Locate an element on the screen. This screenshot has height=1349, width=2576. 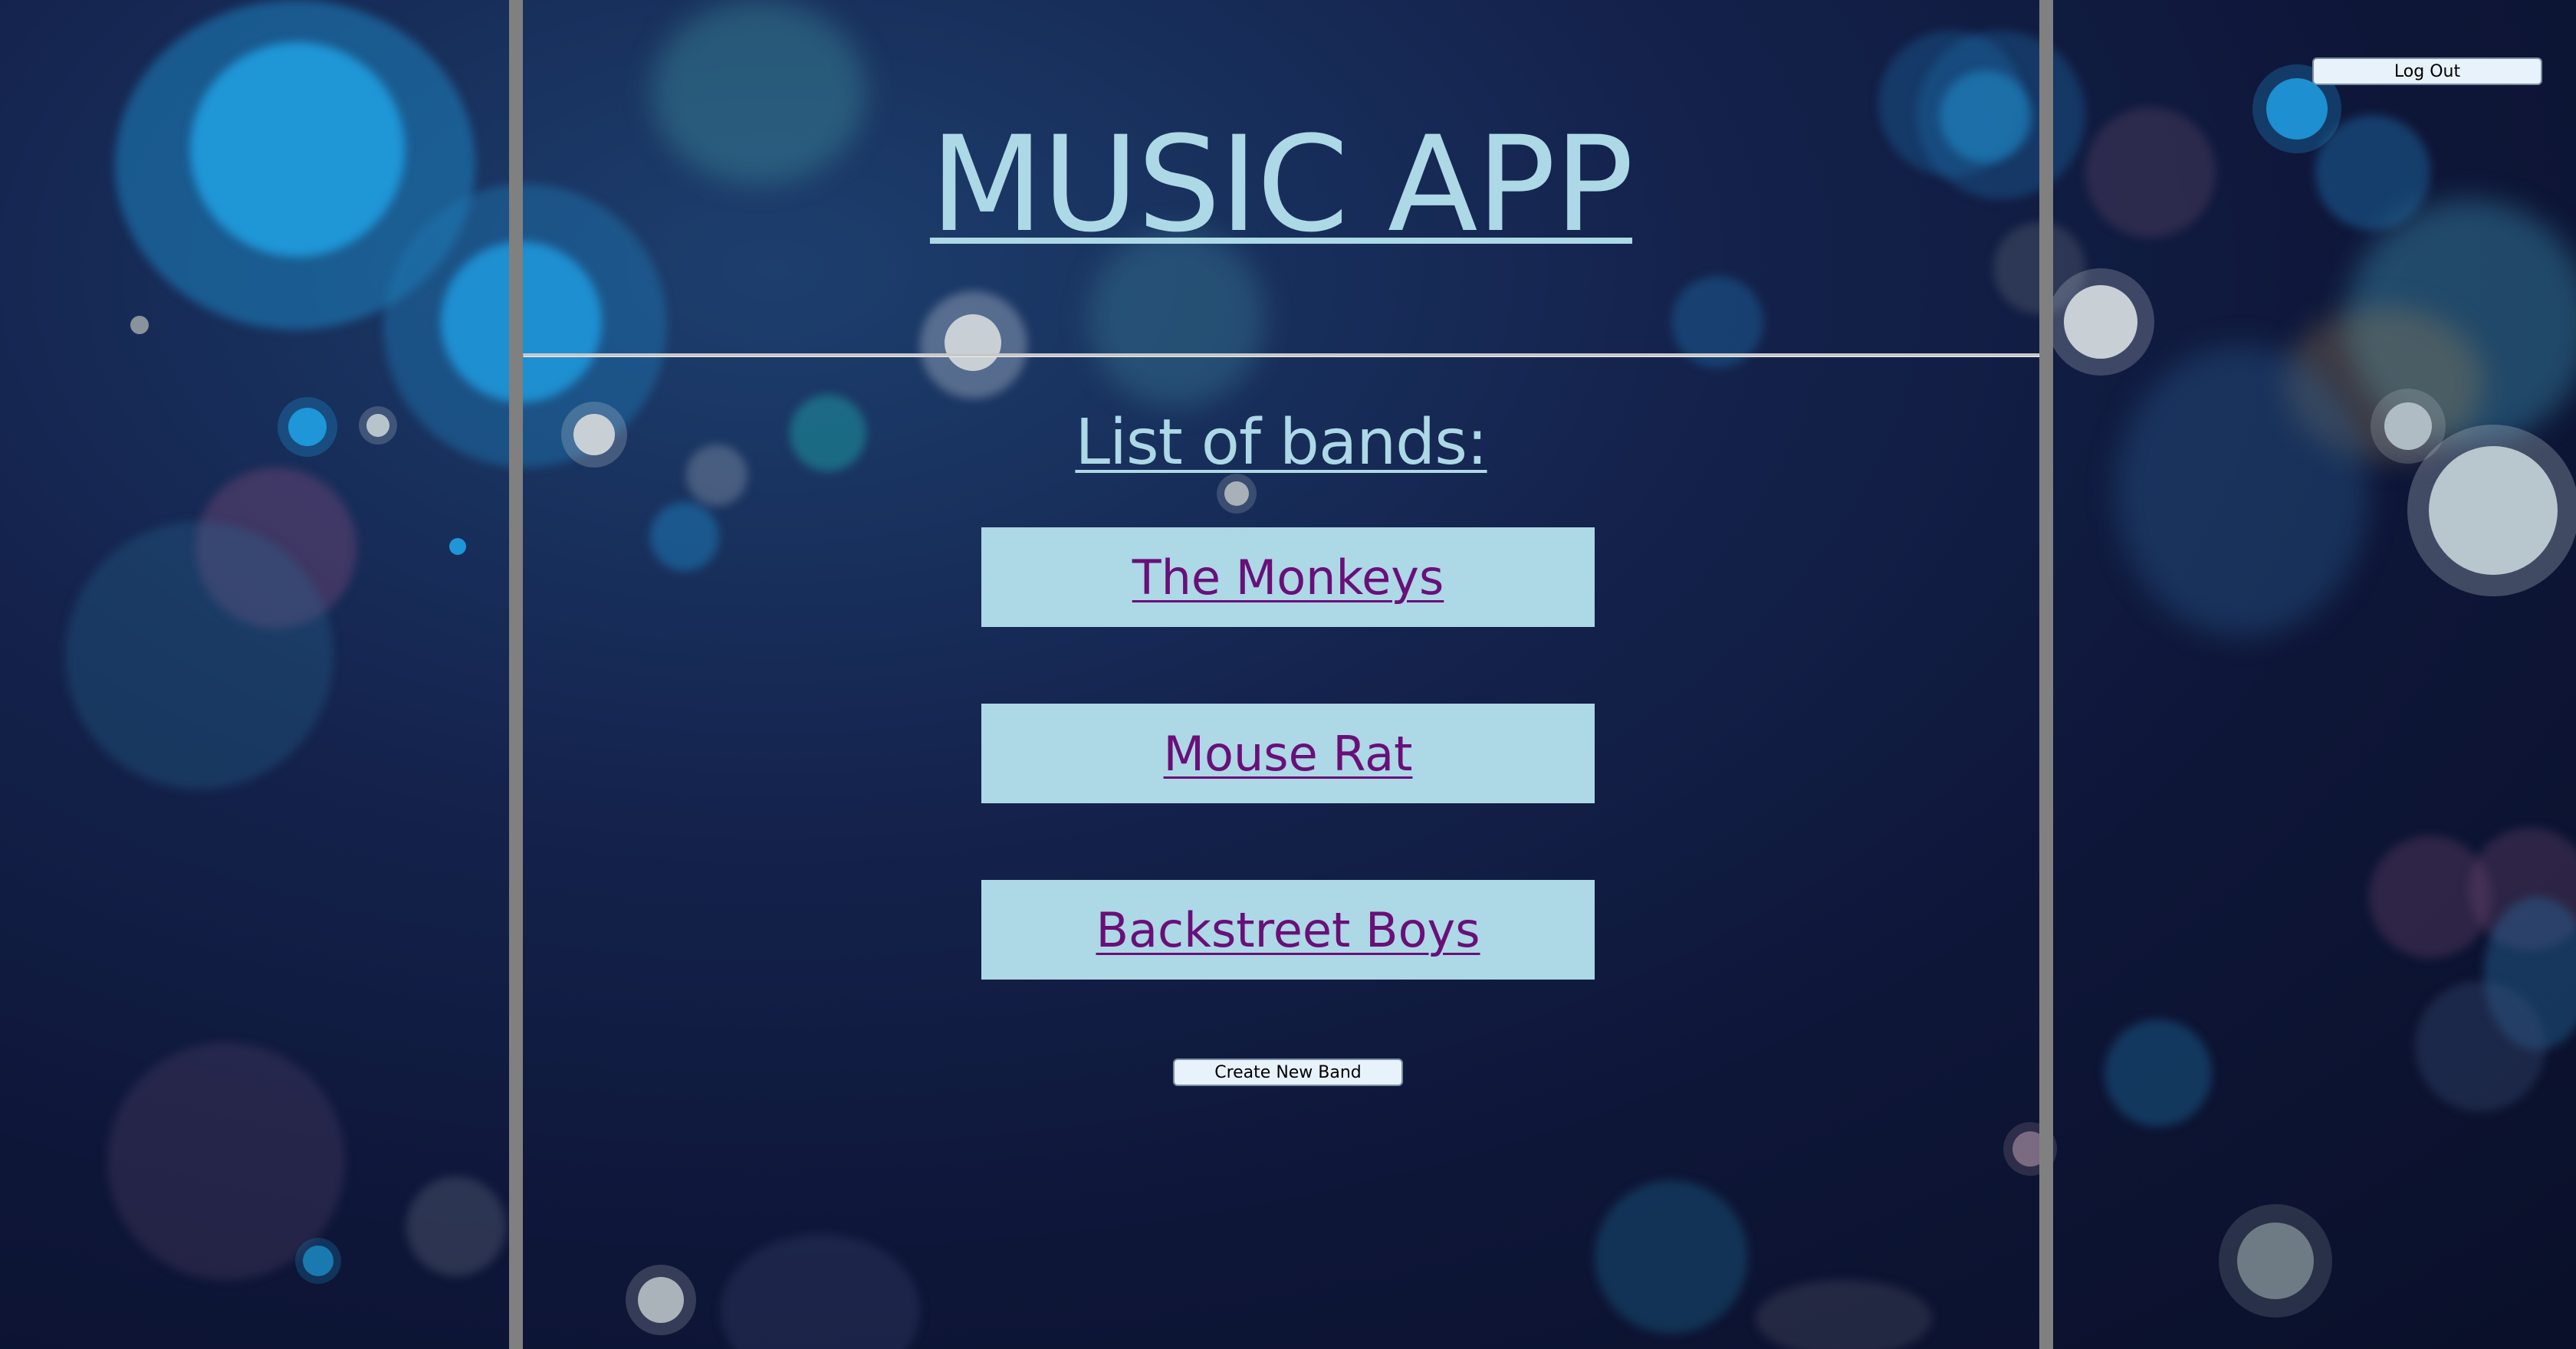
divider is located at coordinates (1281, 355).